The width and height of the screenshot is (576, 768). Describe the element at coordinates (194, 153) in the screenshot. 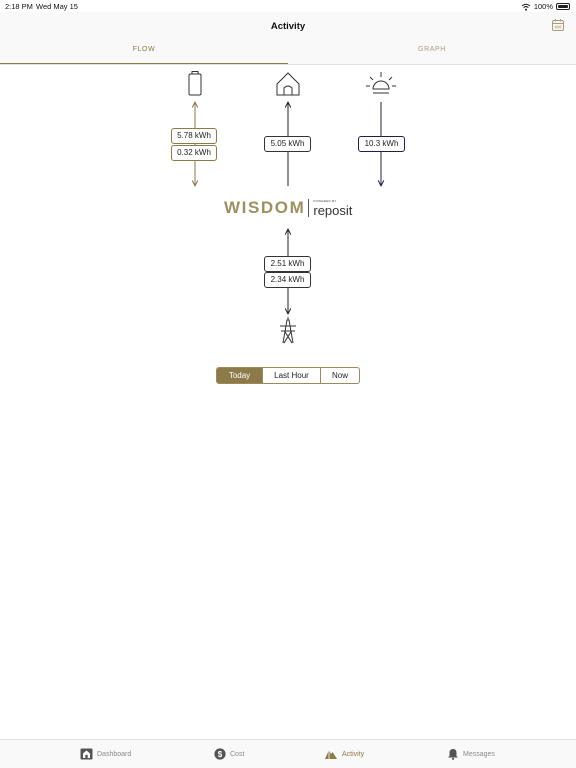

I see `battery-discharge-value: 0.32 kWh` at that location.